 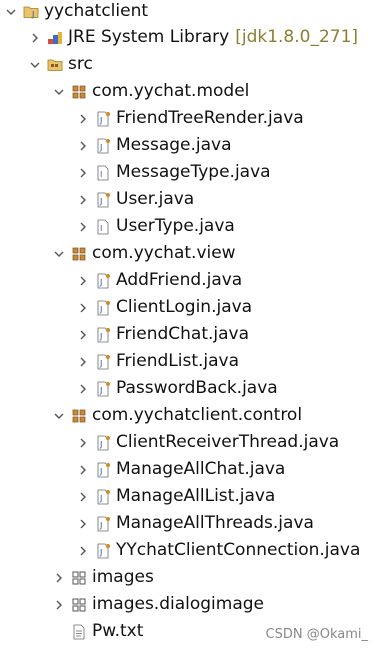 What do you see at coordinates (183, 334) in the screenshot?
I see `tree-item-label: FriendChat.java` at bounding box center [183, 334].